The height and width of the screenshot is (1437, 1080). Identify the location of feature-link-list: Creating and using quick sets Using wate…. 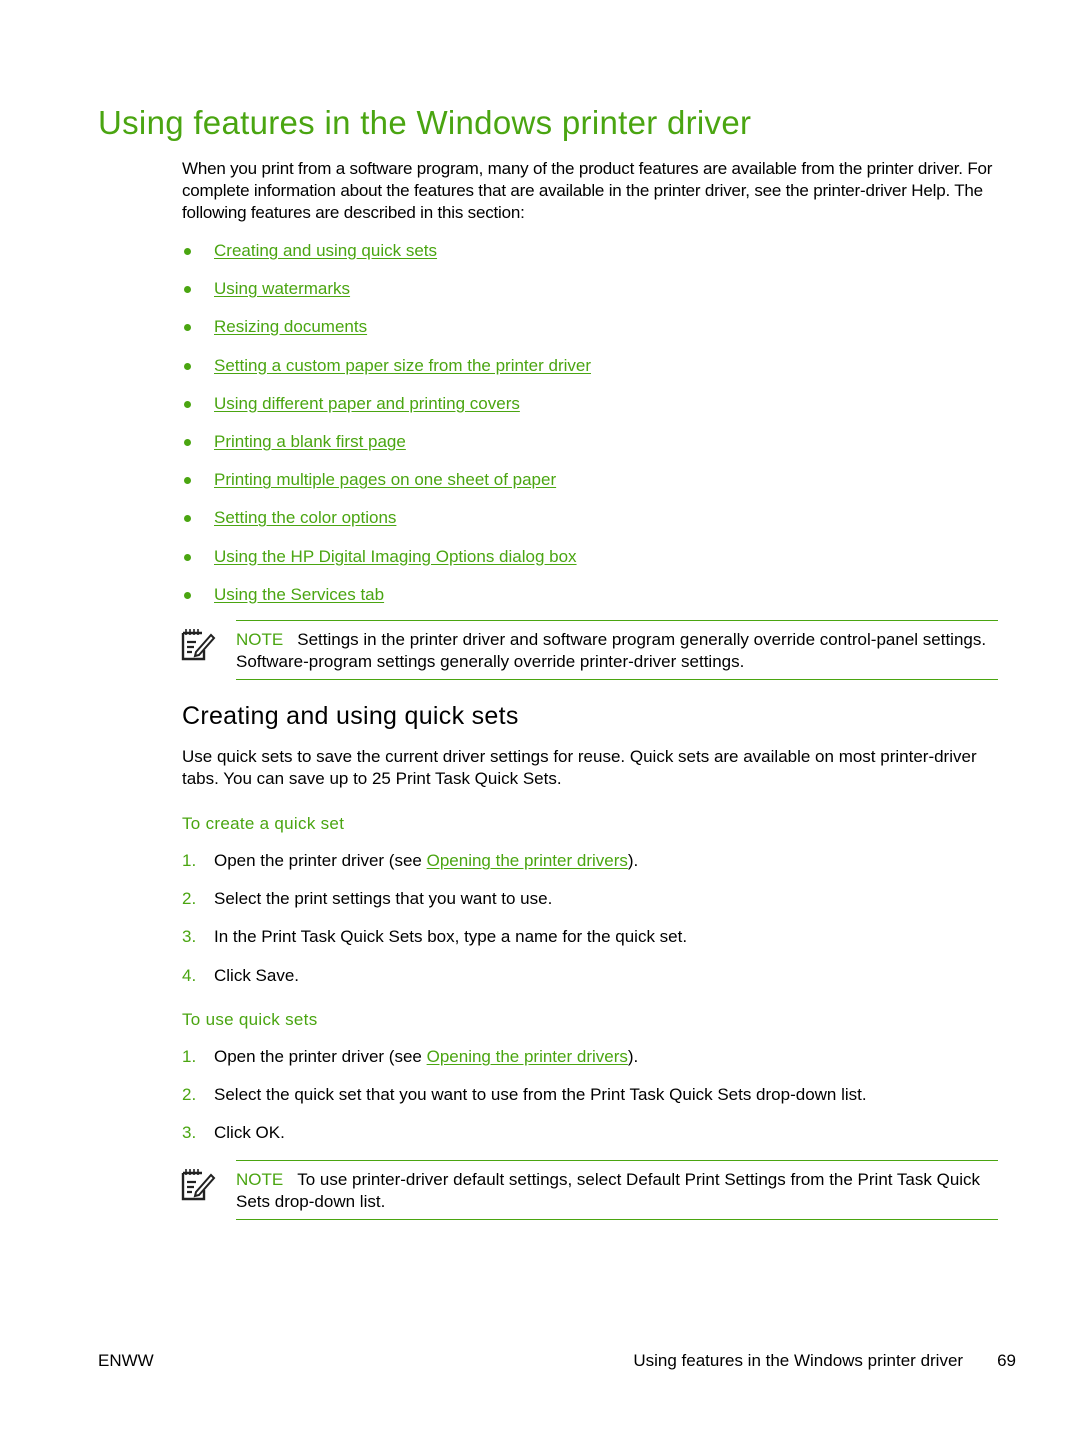
(386, 431).